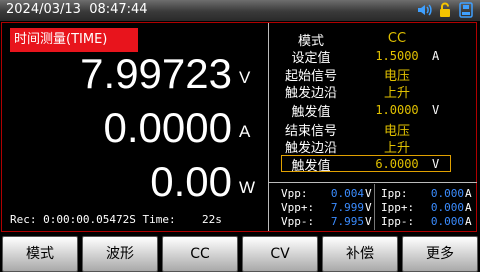 This screenshot has height=272, width=480. Describe the element at coordinates (397, 146) in the screenshot. I see `param-value-end-edge: 上升` at that location.